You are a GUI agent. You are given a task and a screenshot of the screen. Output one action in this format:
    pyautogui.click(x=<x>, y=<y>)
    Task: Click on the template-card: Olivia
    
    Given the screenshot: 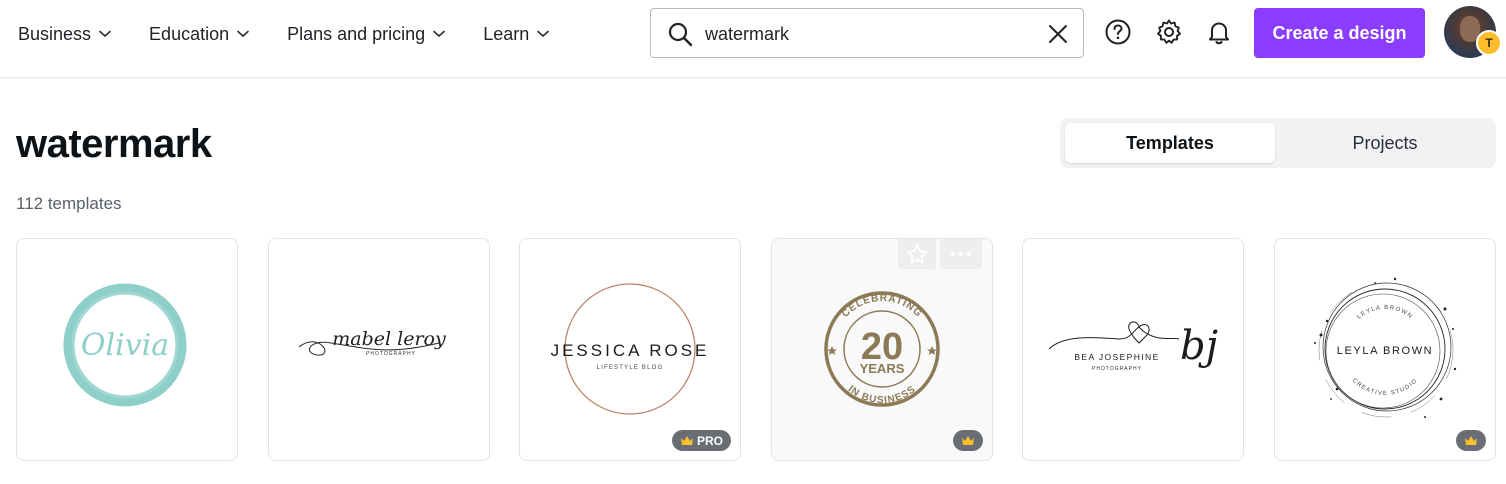 What is the action you would take?
    pyautogui.click(x=127, y=349)
    